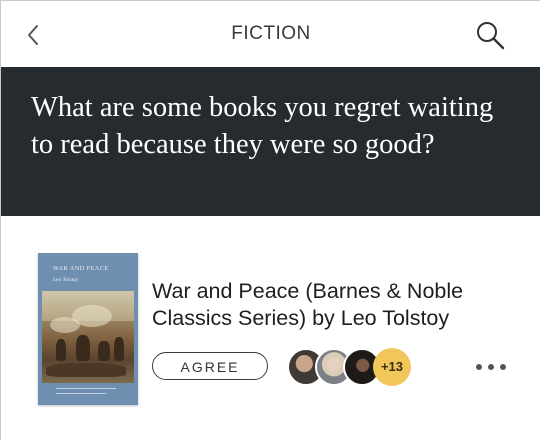  I want to click on cover-header: WAR AND PEACE Leo Tolstoy, so click(88, 272).